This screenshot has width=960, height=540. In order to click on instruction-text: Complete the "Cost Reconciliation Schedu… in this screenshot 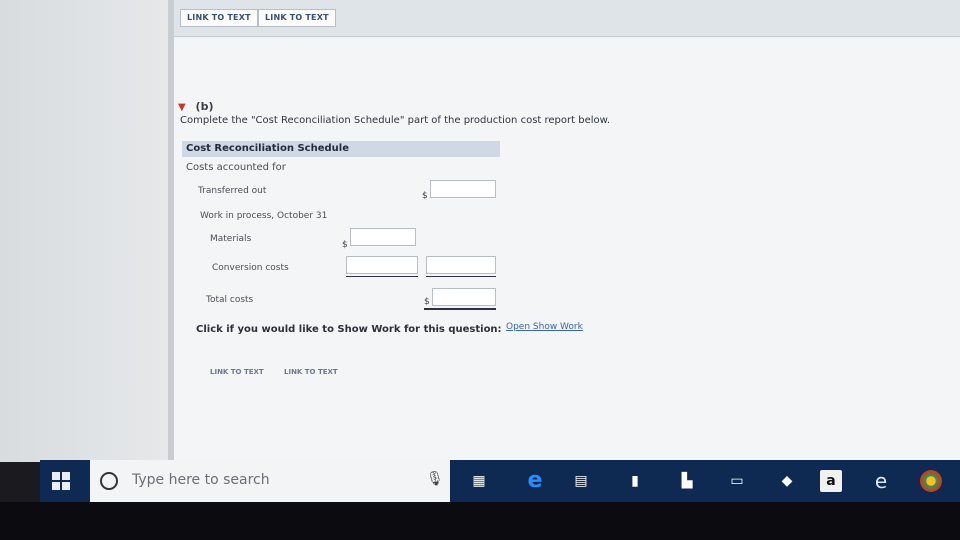, I will do `click(395, 120)`.